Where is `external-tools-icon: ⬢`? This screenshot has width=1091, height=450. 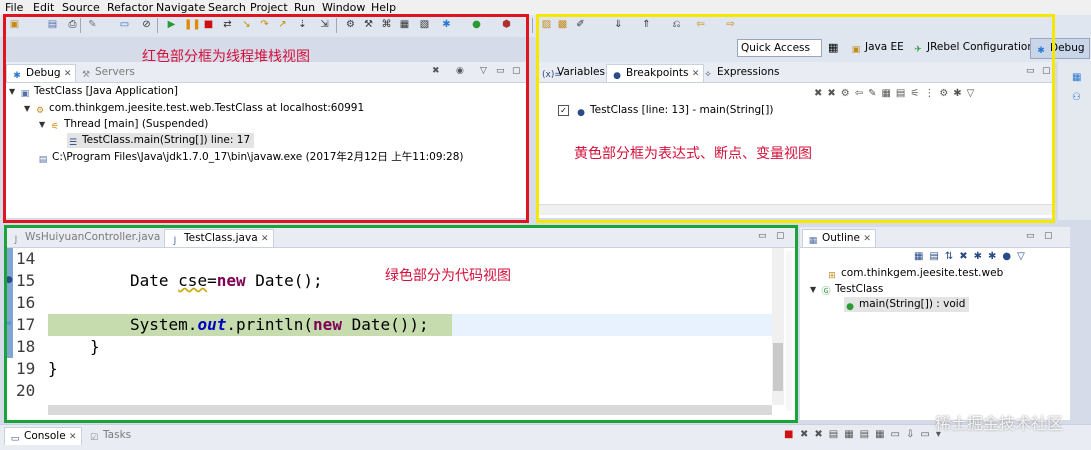 external-tools-icon: ⬢ is located at coordinates (506, 24).